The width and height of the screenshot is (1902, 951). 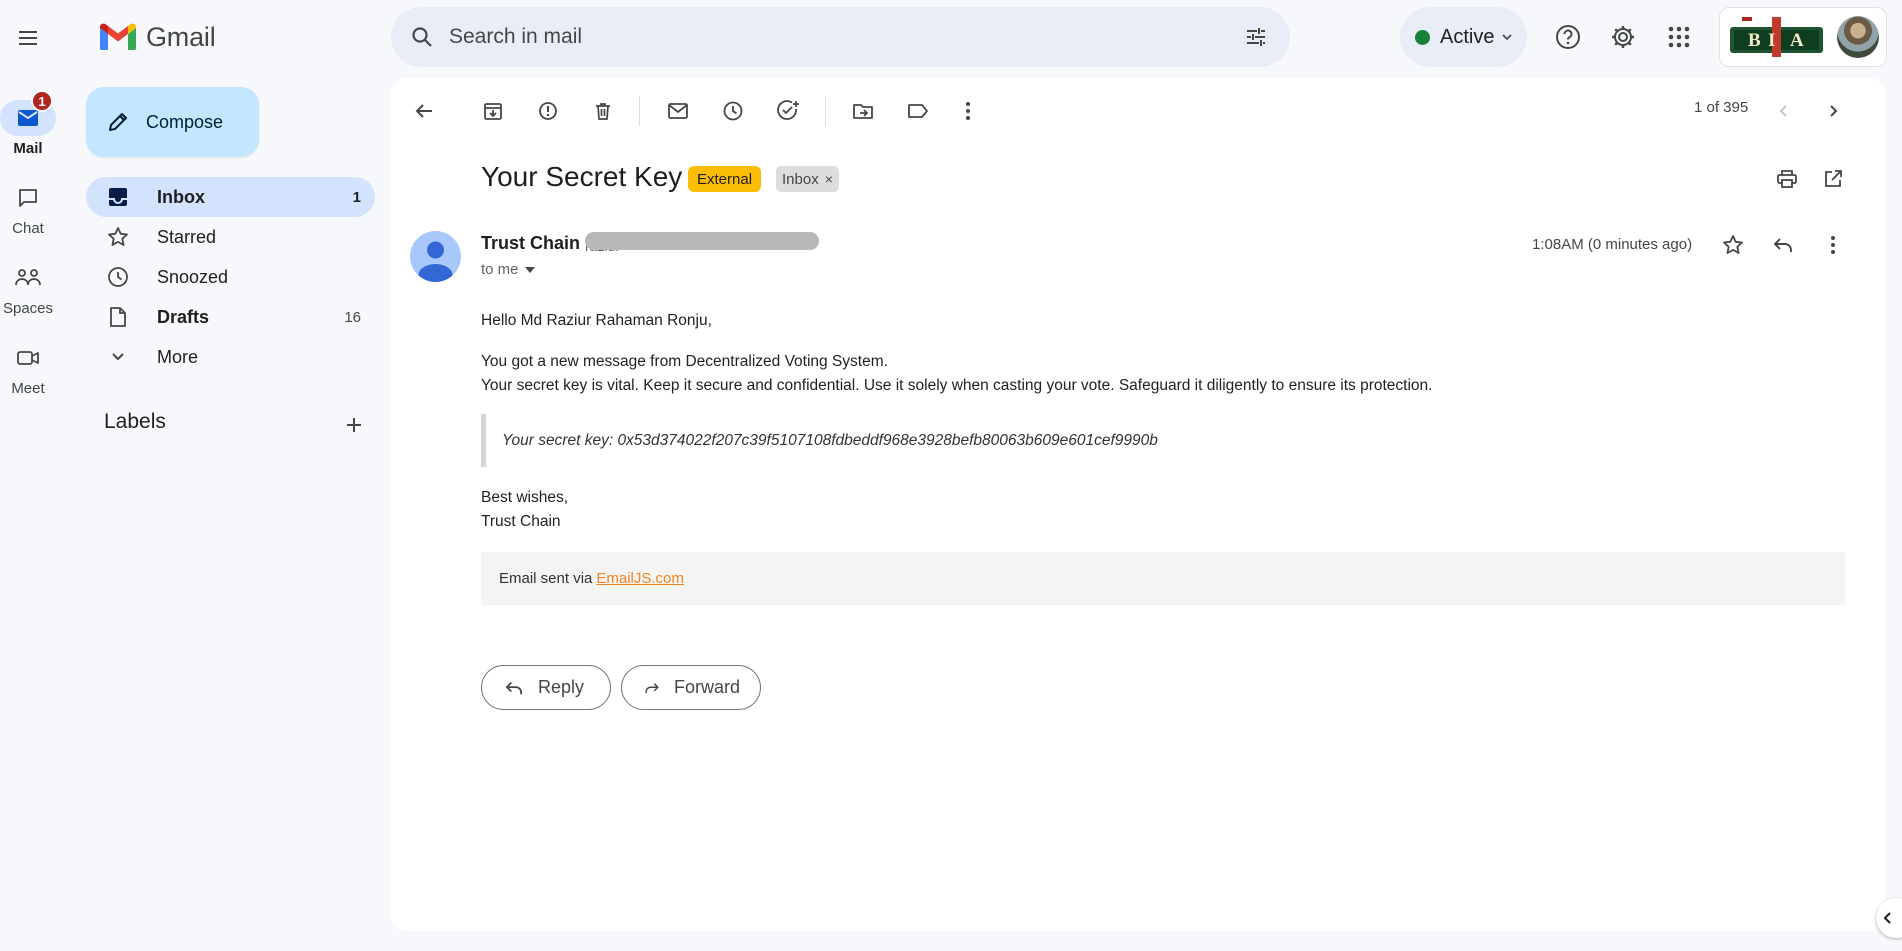 I want to click on nav-item-starred: Starred, so click(x=230, y=237).